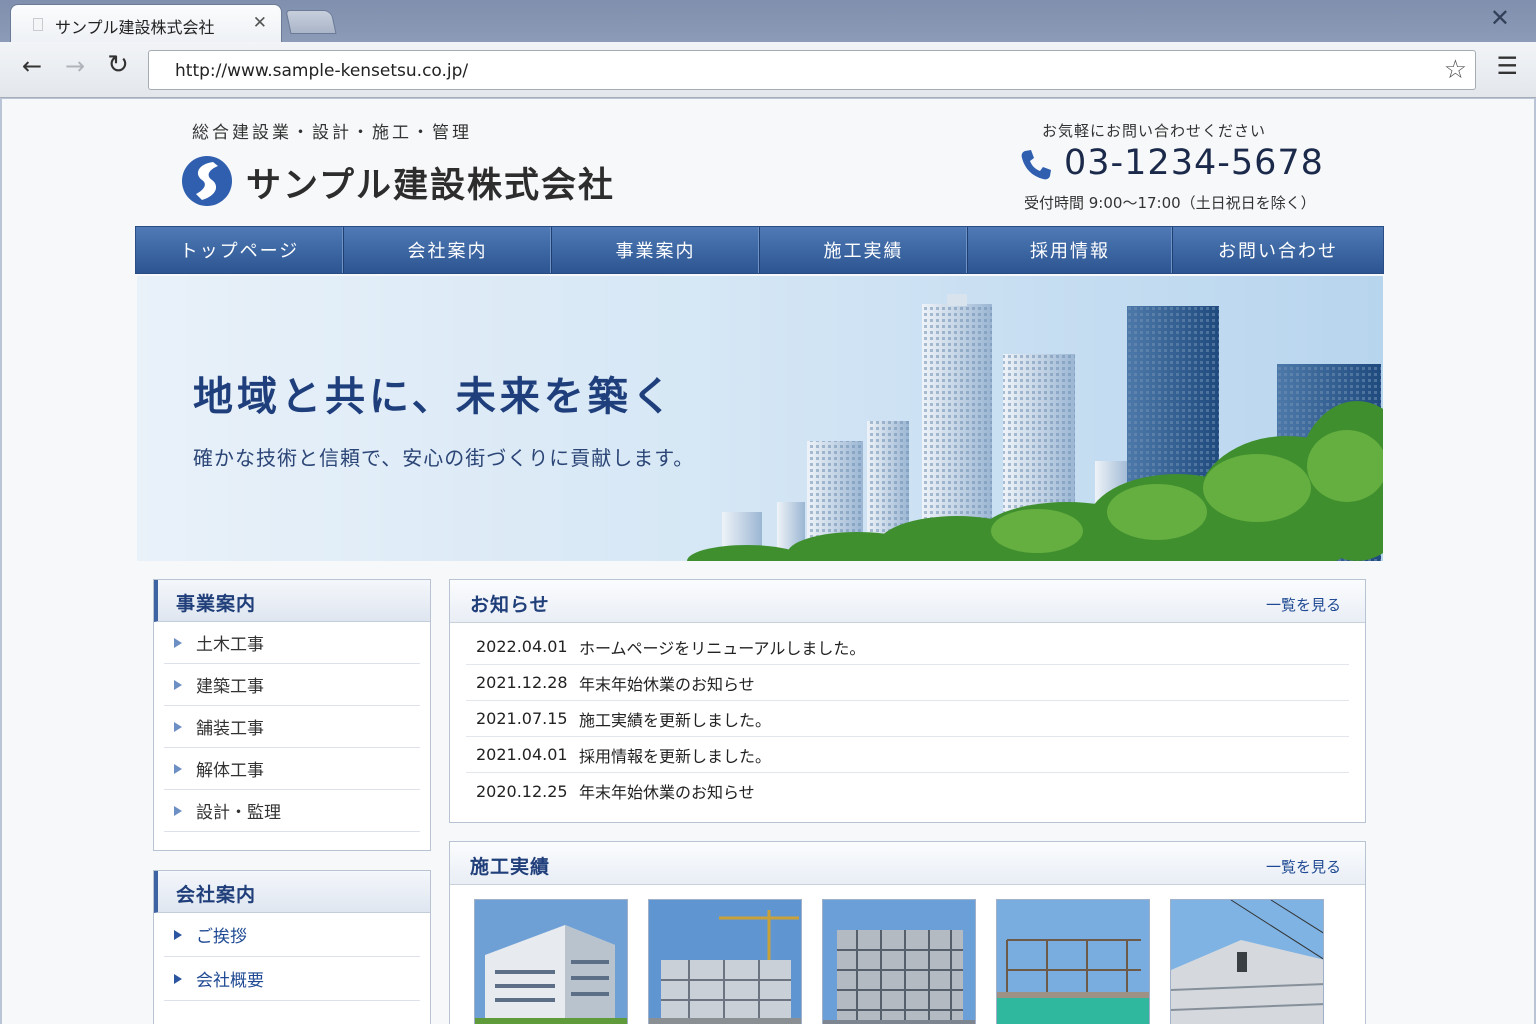 The width and height of the screenshot is (1536, 1024). I want to click on news-date: 2021.07.15, so click(522, 718).